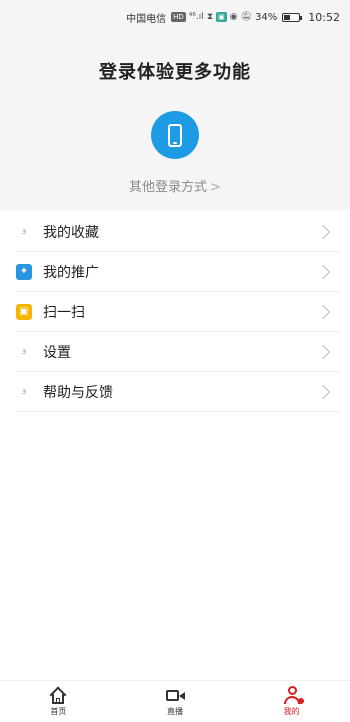 Image resolution: width=350 pixels, height=722 pixels. What do you see at coordinates (78, 392) in the screenshot?
I see `menu-item-label: 帮助与反馈` at bounding box center [78, 392].